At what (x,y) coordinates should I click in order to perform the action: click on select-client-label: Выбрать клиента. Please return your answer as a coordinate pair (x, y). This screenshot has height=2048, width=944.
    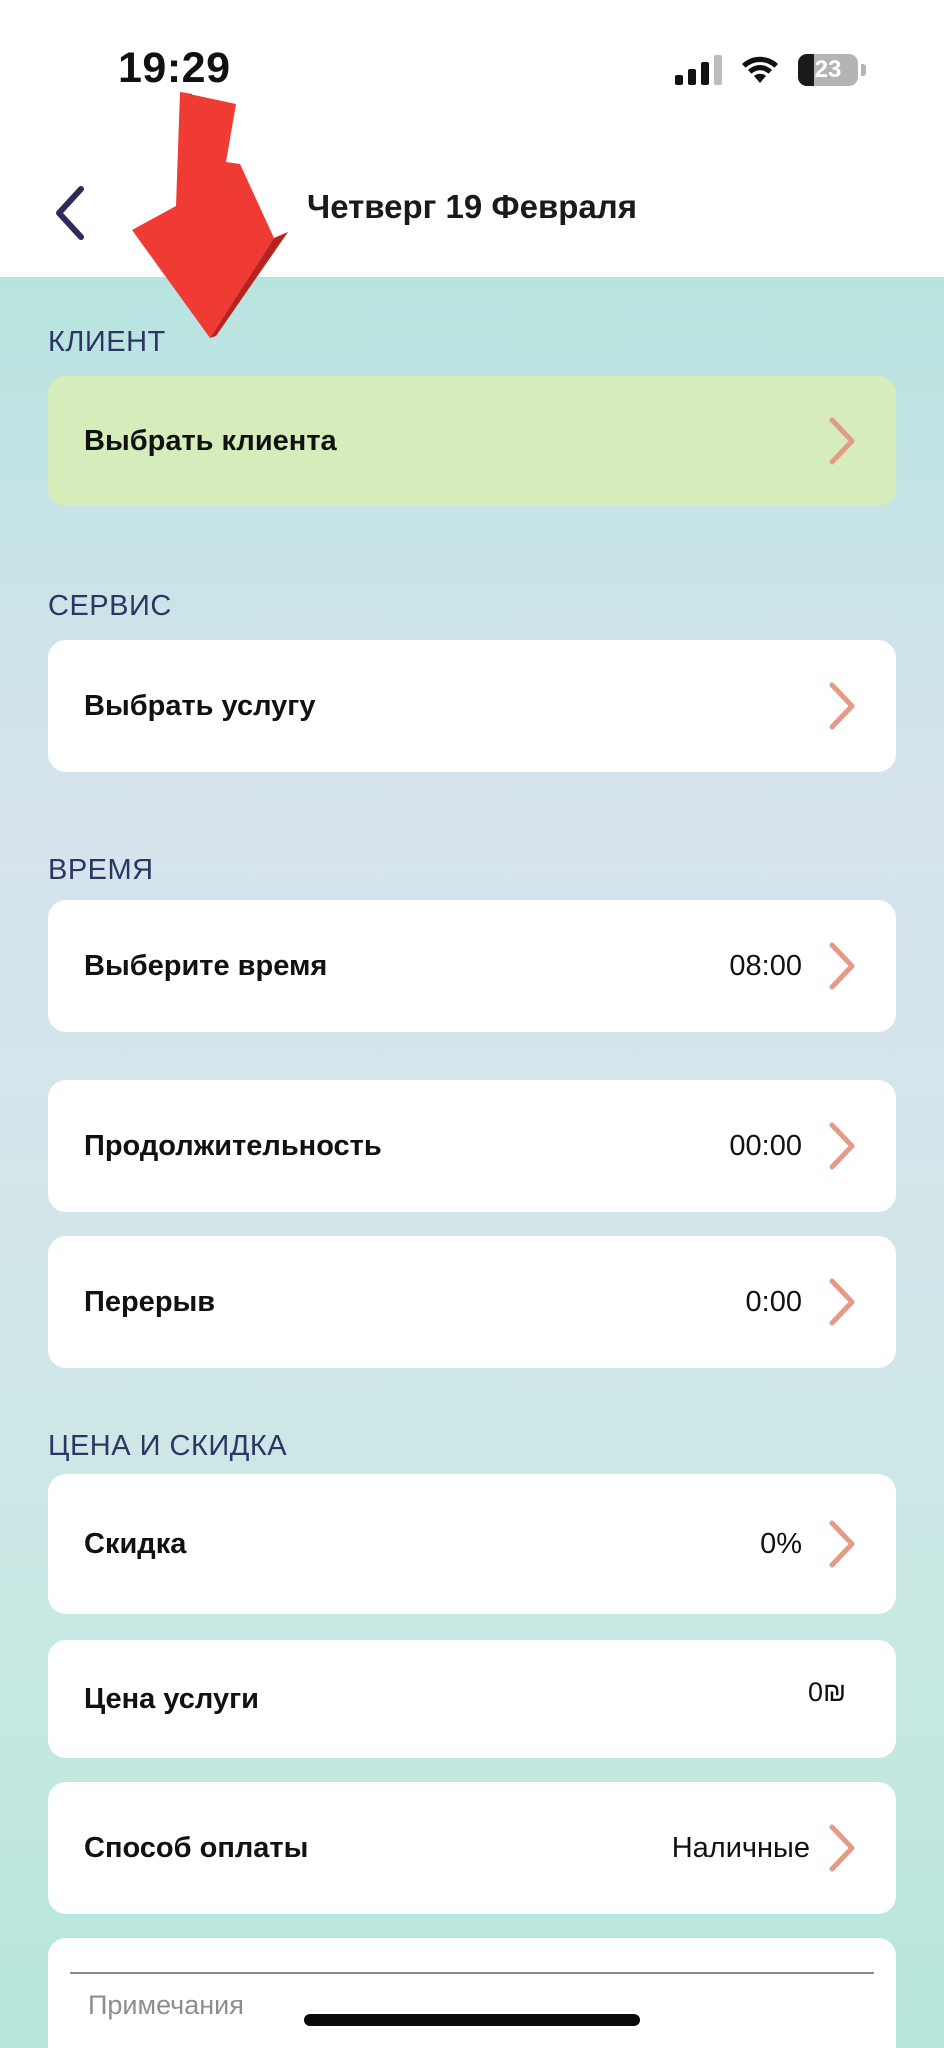
    Looking at the image, I should click on (210, 440).